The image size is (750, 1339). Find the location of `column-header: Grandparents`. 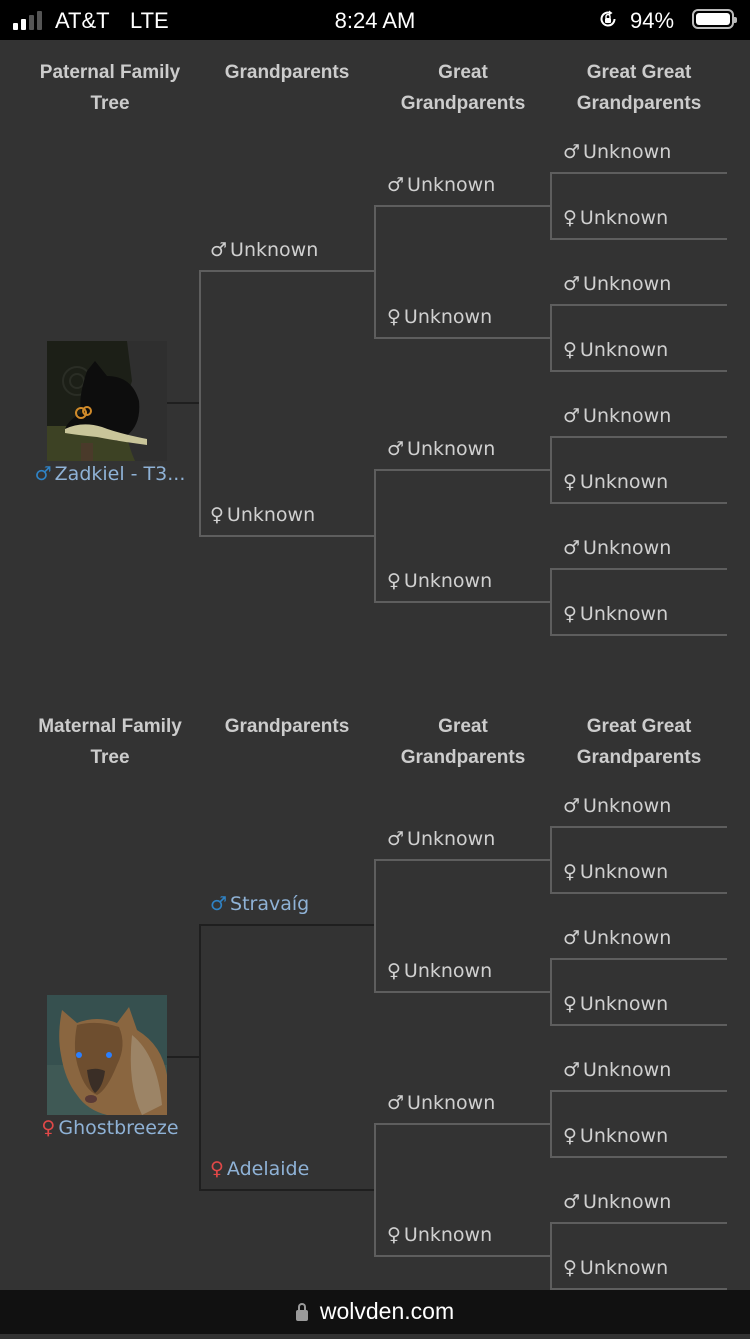

column-header: Grandparents is located at coordinates (287, 726).